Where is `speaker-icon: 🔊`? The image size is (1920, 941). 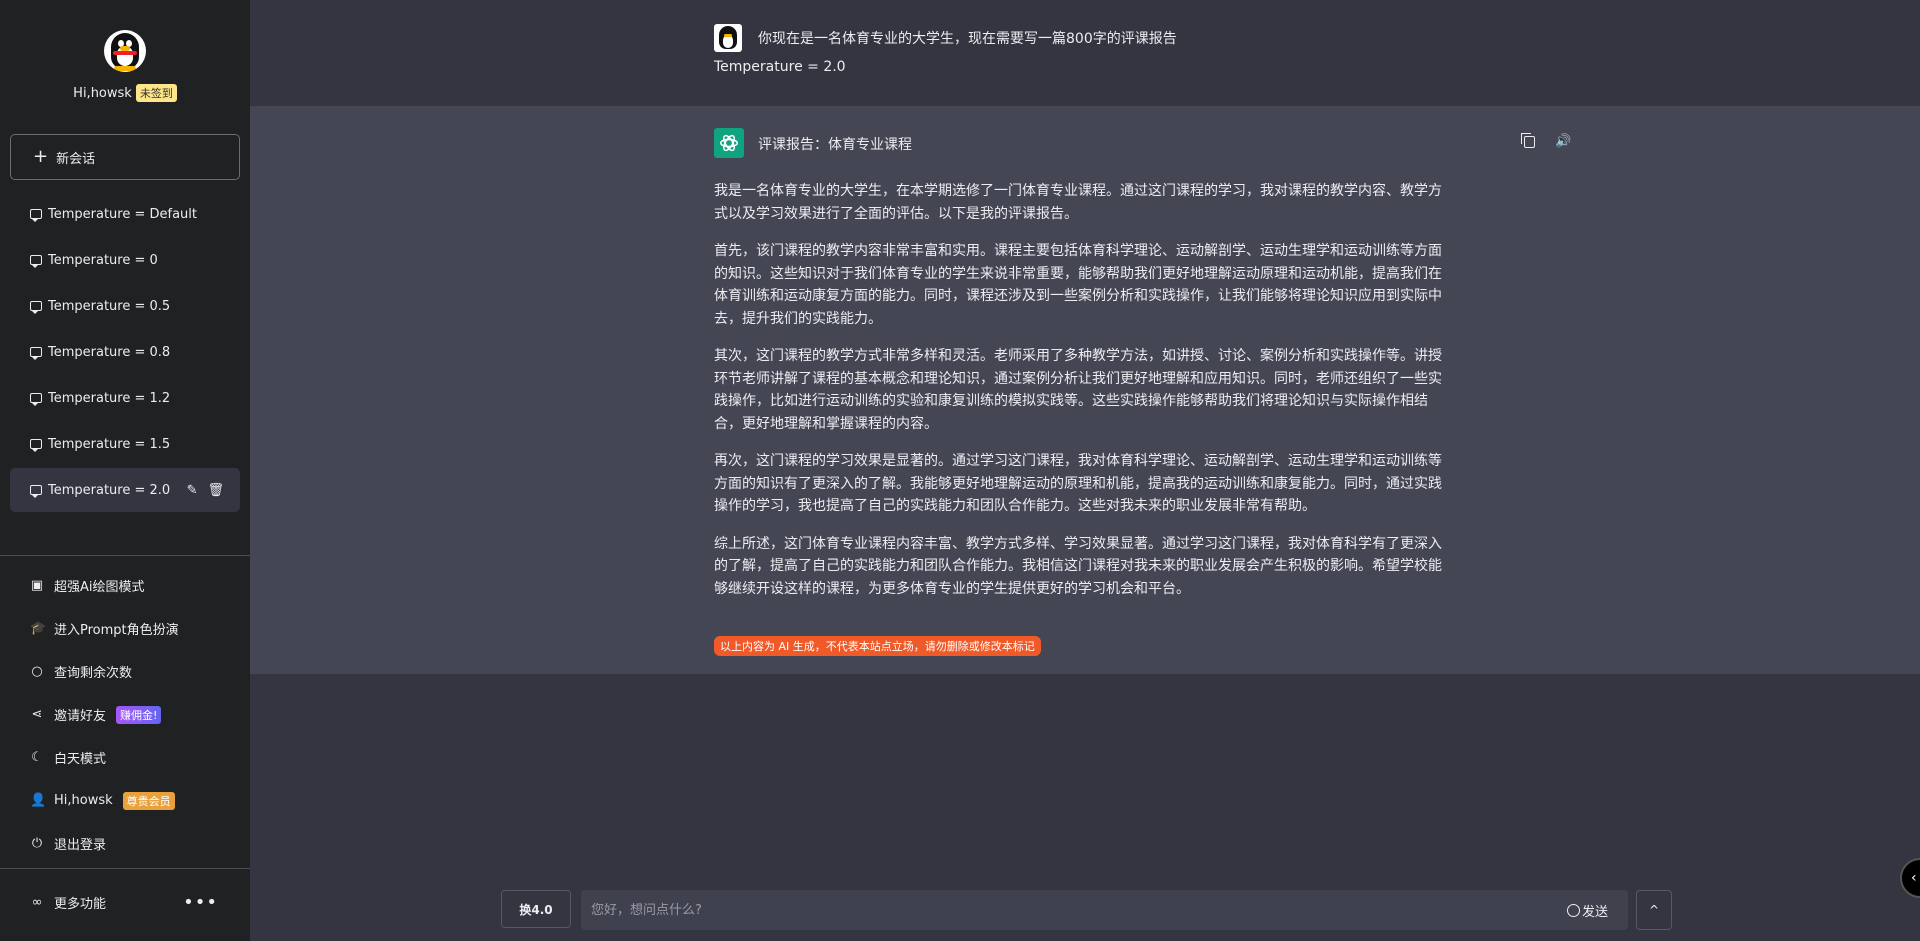 speaker-icon: 🔊 is located at coordinates (1563, 141).